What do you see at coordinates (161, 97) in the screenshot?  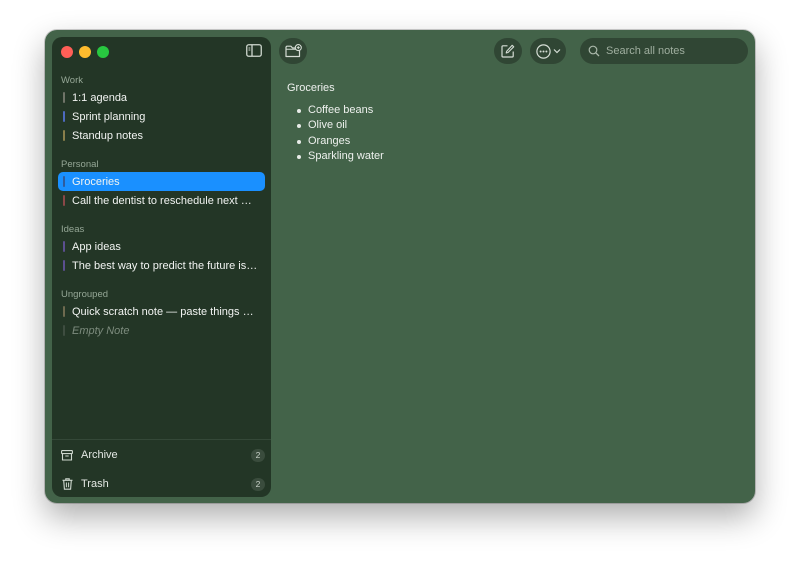 I see `note-item-1-1-agenda: 1:1 agenda` at bounding box center [161, 97].